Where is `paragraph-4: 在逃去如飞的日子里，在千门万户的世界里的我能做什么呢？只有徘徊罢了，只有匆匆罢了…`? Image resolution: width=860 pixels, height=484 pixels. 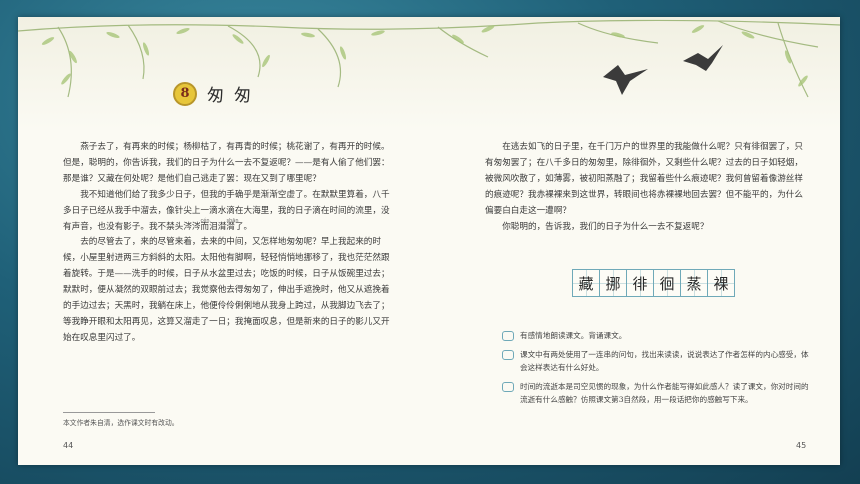 paragraph-4: 在逃去如飞的日子里，在千门万户的世界里的我能做什么呢？只有徘徊罢了，只有匆匆罢了… is located at coordinates (644, 179).